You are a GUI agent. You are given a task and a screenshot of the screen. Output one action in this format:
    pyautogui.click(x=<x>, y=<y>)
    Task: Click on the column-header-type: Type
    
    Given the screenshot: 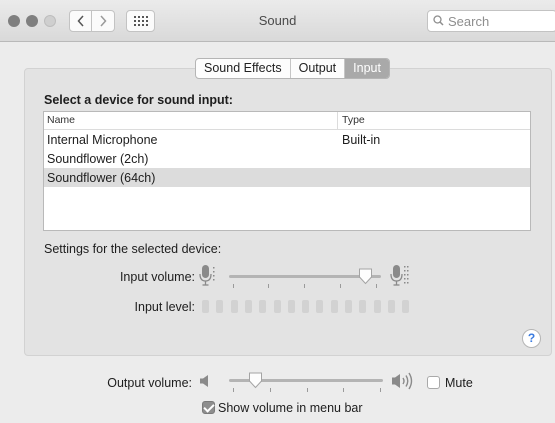 What is the action you would take?
    pyautogui.click(x=351, y=120)
    